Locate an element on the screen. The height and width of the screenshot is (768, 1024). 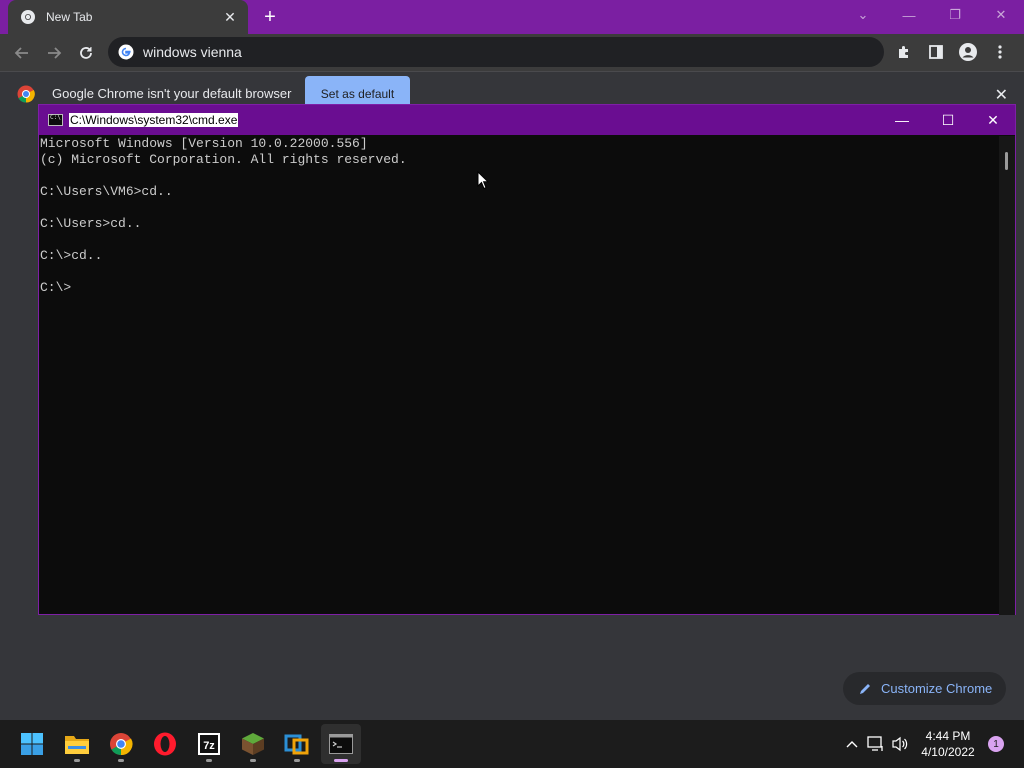
back-button is located at coordinates (22, 53).